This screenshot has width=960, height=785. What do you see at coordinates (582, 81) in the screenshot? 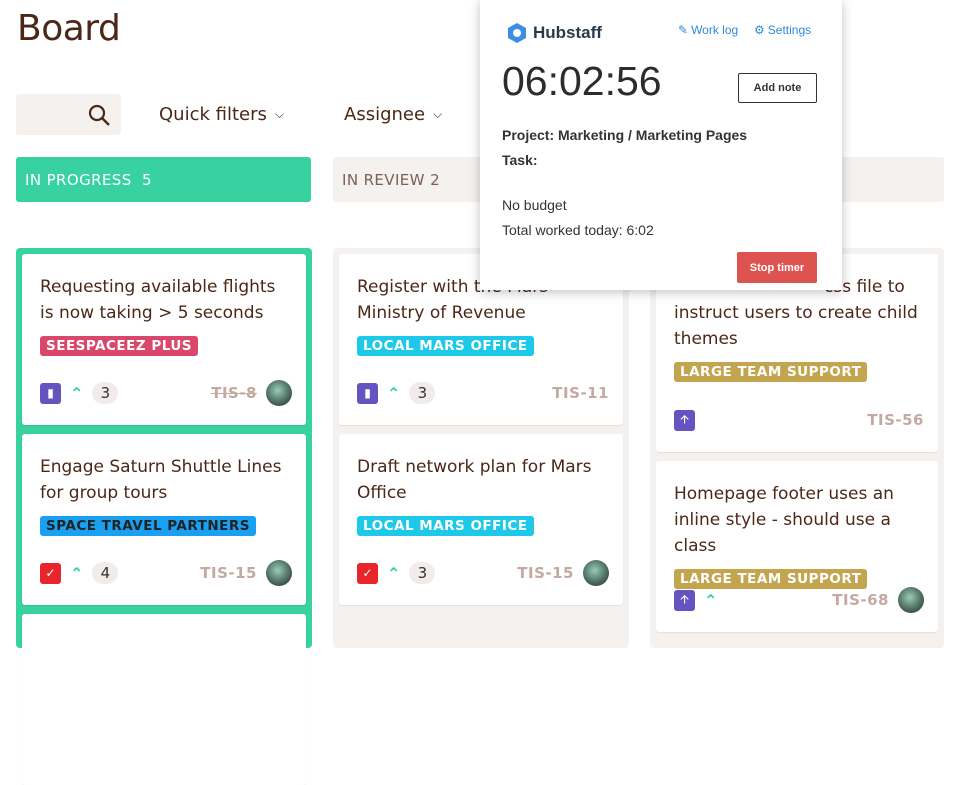
I see `timer-display: 06:02:56` at bounding box center [582, 81].